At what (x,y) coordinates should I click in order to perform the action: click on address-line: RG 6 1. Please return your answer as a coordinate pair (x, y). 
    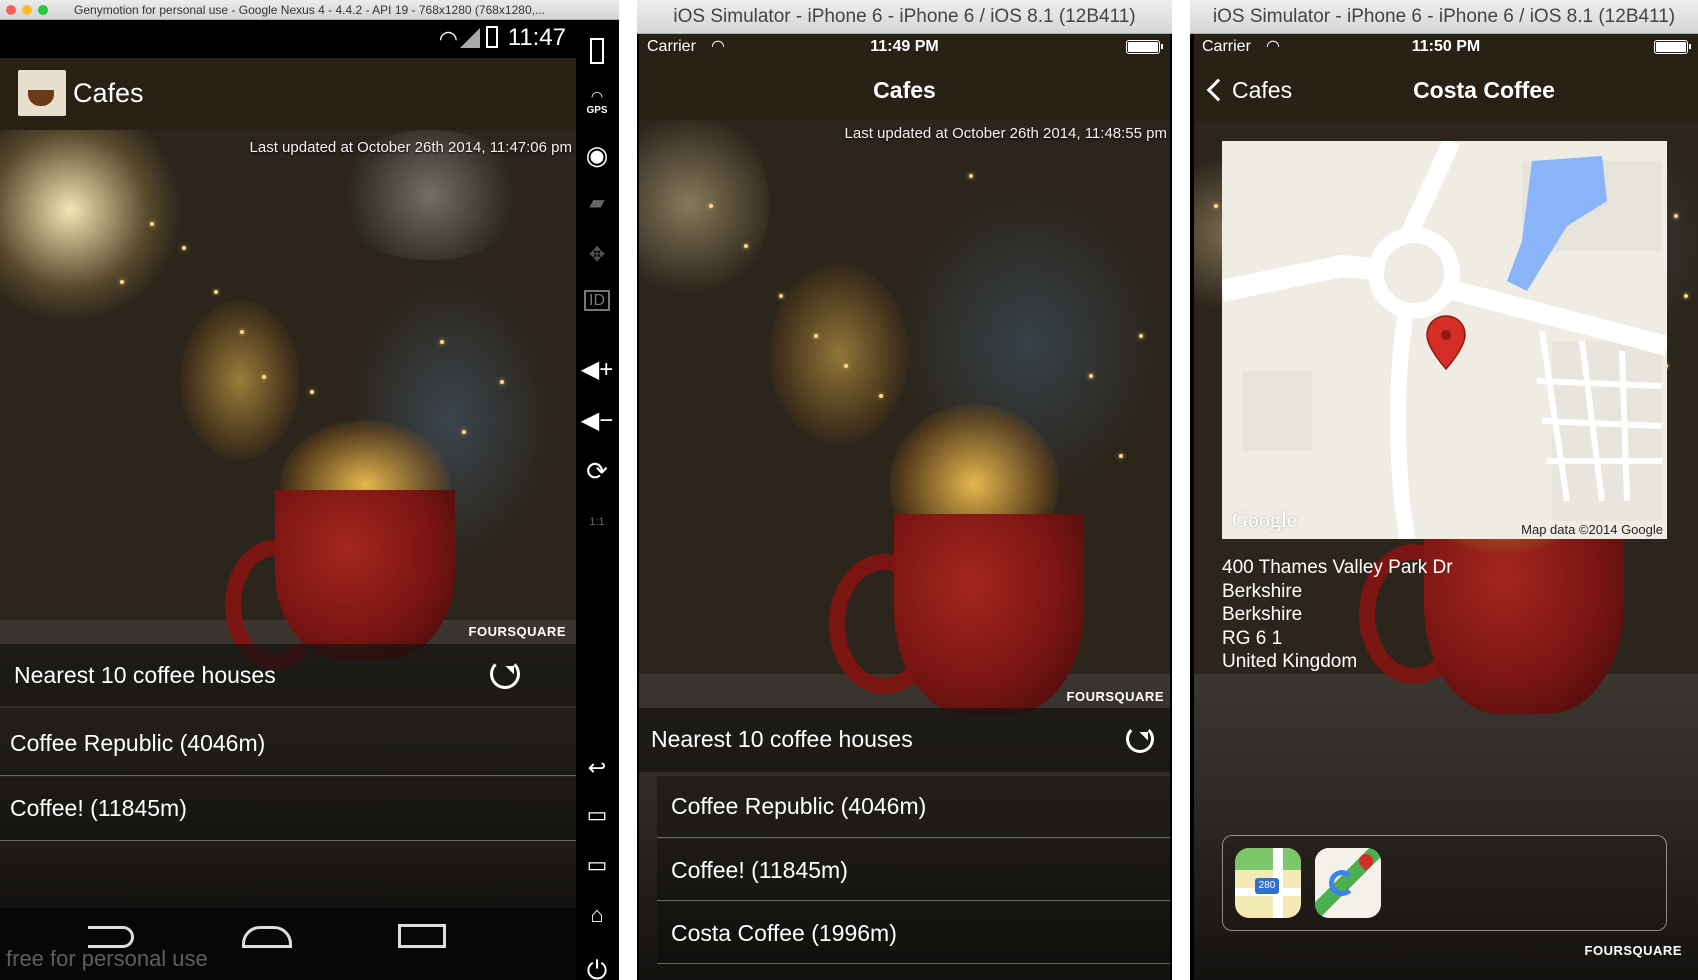
    Looking at the image, I should click on (1252, 638).